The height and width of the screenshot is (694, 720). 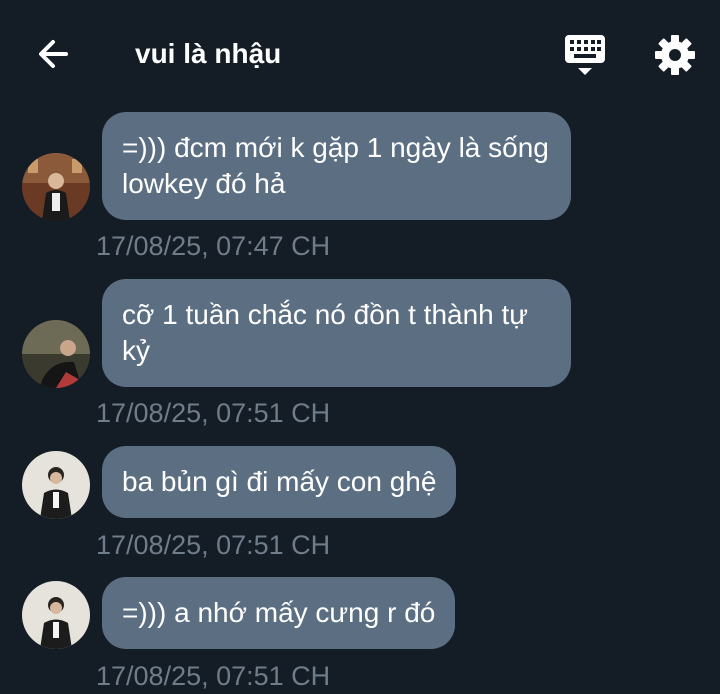 I want to click on gear-icon, so click(x=675, y=55).